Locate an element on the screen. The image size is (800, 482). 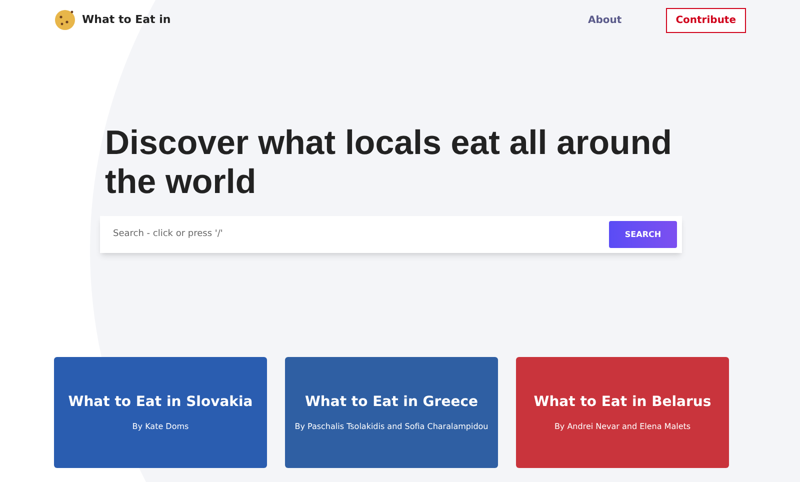
card-author: By Kate Doms is located at coordinates (160, 427).